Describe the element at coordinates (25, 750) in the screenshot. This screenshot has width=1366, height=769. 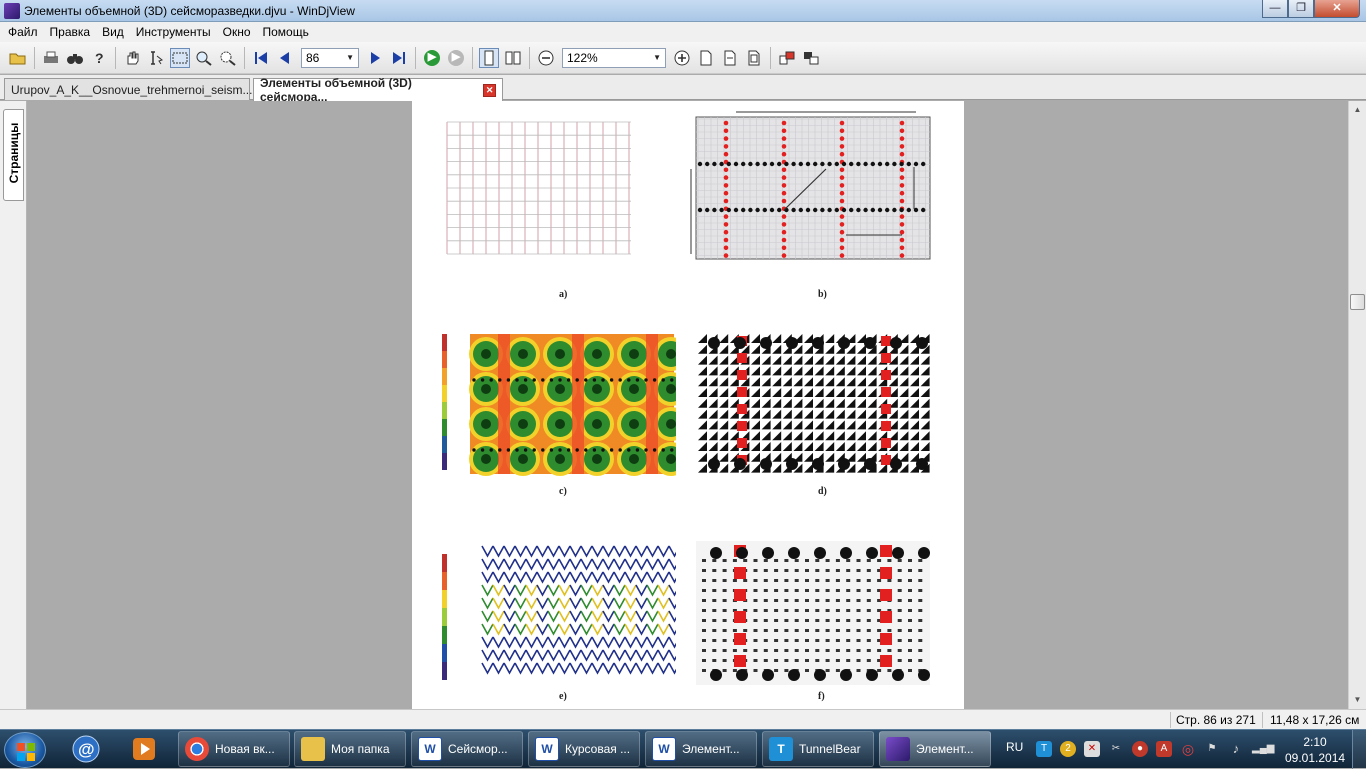
I see `start-button` at that location.